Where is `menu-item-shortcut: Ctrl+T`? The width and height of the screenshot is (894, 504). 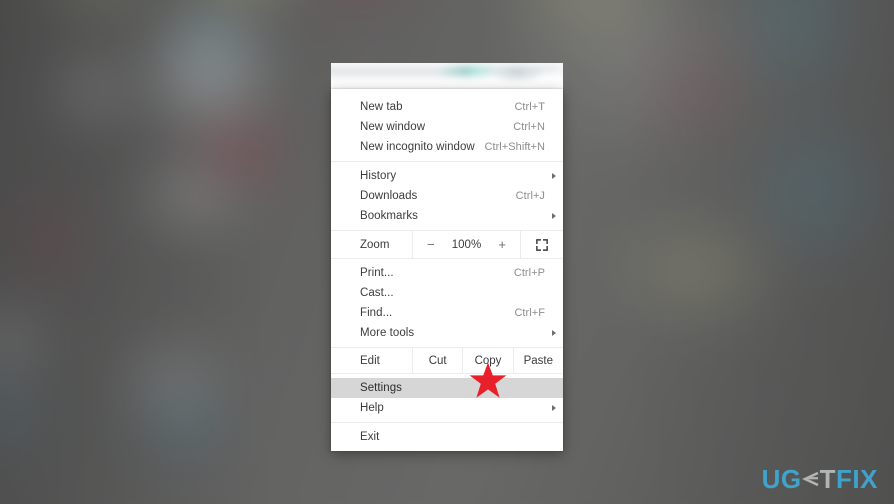
menu-item-shortcut: Ctrl+T is located at coordinates (529, 107).